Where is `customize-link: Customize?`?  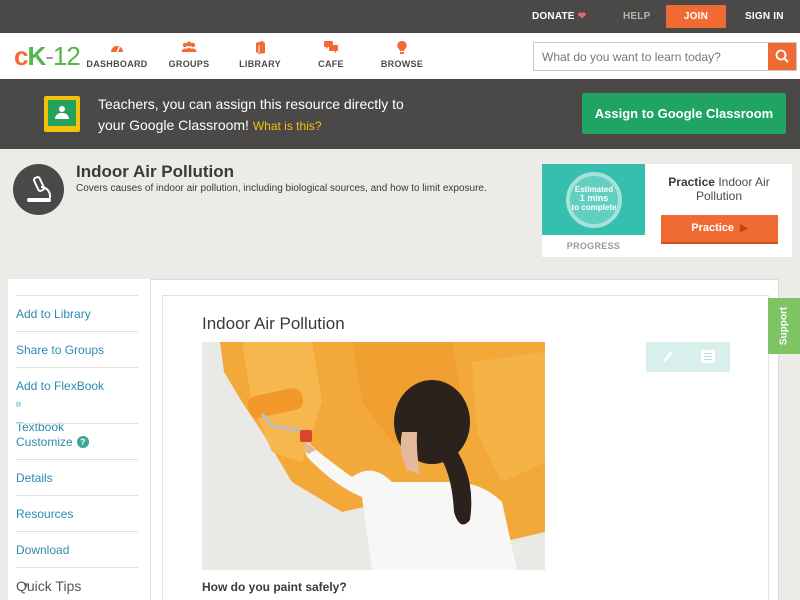 customize-link: Customize? is located at coordinates (77, 441).